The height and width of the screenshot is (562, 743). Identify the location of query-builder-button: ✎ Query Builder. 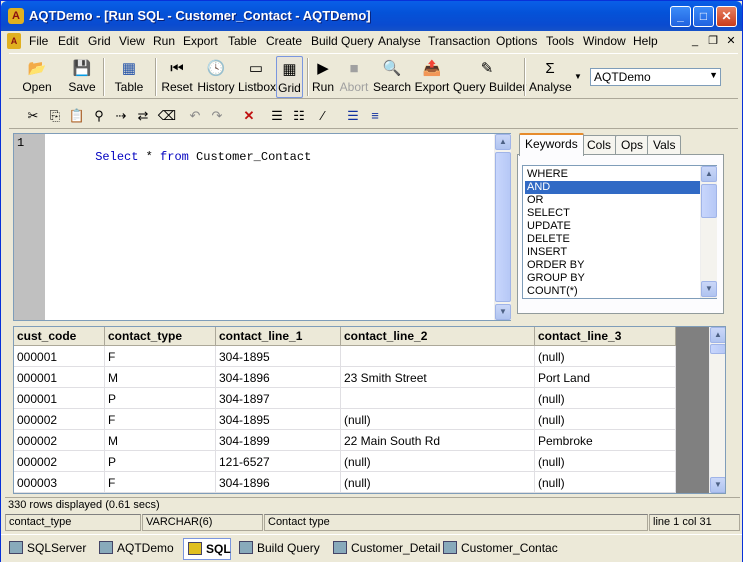
(489, 77).